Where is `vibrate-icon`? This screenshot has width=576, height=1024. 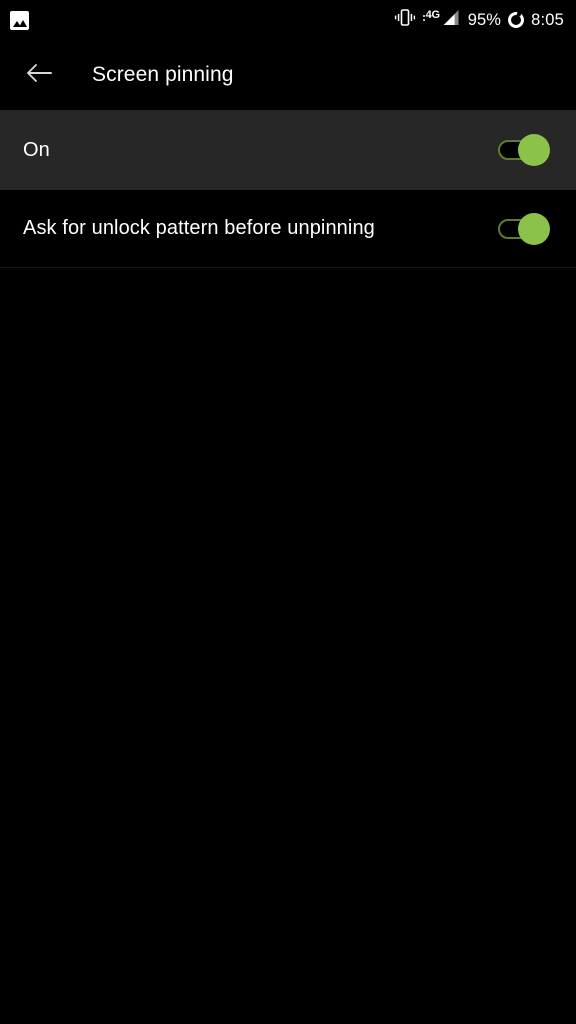 vibrate-icon is located at coordinates (405, 20).